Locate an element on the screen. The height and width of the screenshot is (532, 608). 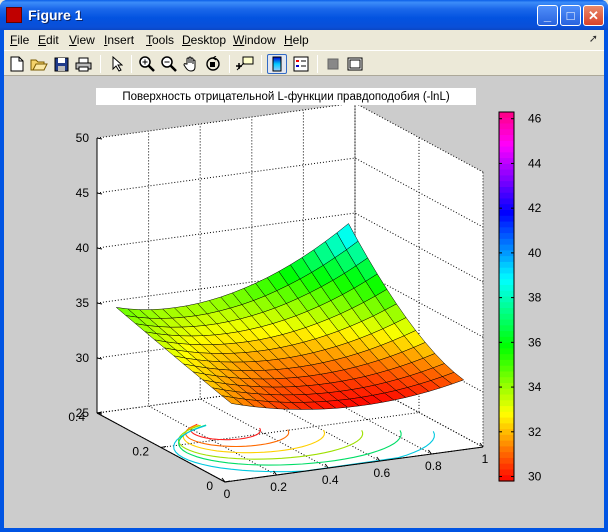
colorbar-tick-label: 44 is located at coordinates (535, 163).